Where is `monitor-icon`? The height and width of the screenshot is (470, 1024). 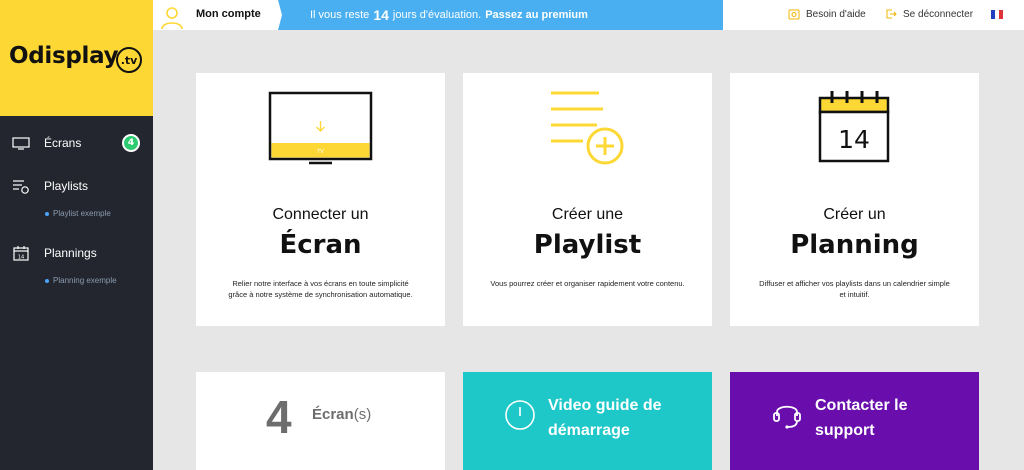 monitor-icon is located at coordinates (21, 143).